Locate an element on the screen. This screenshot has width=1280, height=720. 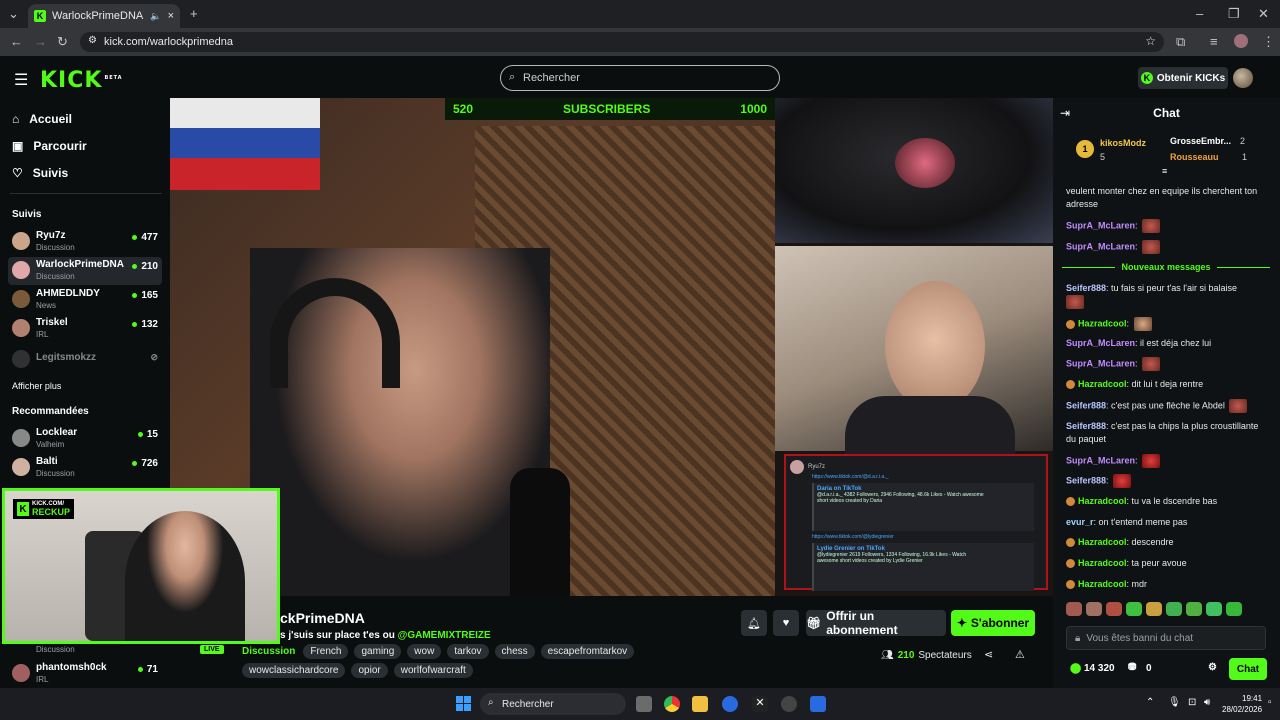
show-more-link: Afficher plus is located at coordinates (36, 386).